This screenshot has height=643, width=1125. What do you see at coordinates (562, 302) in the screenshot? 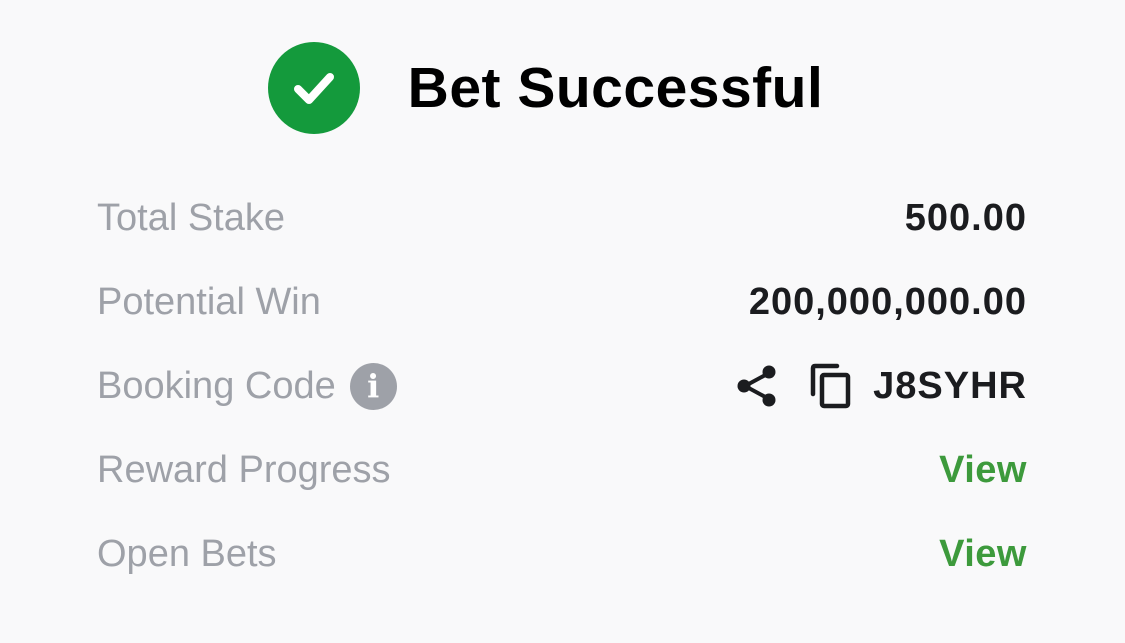
I see `potential-win-row: Potential Win 200,000,000.00` at bounding box center [562, 302].